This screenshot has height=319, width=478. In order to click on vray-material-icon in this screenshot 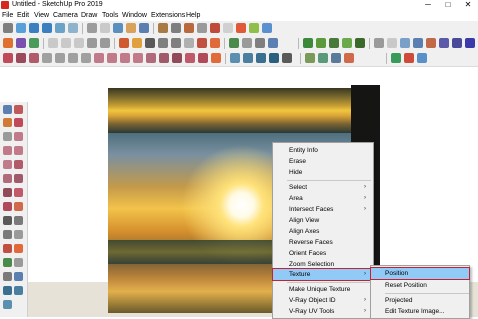, I will do `click(267, 28)`.